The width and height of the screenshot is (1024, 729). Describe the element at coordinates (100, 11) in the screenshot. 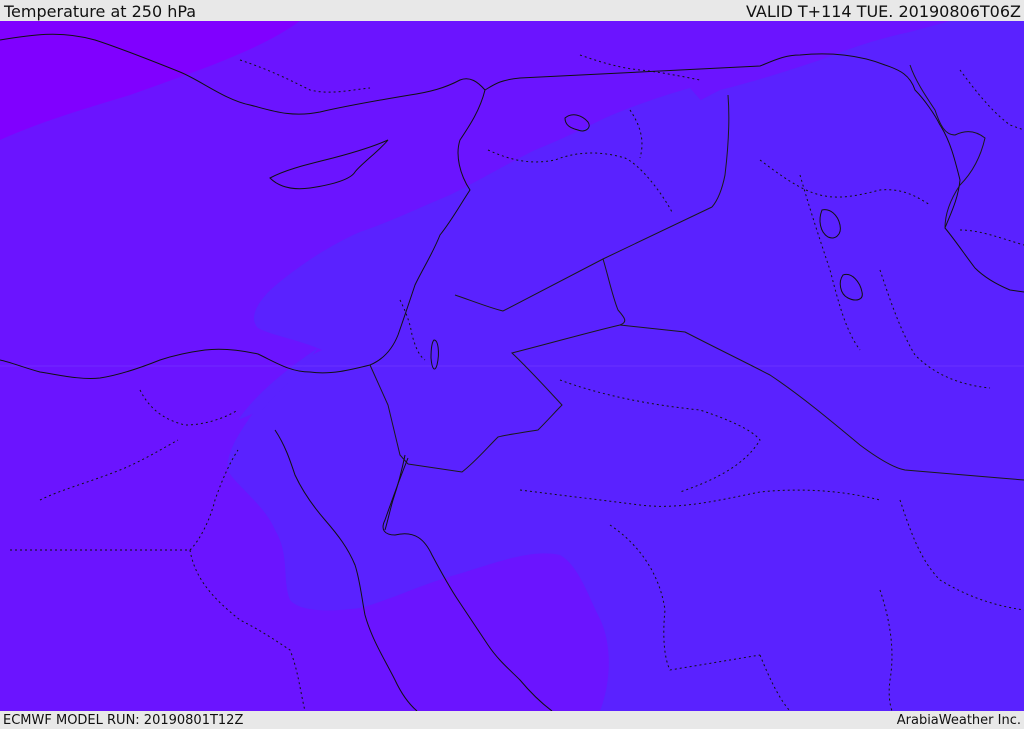

I see `map-title: Temperature at 250 hPa` at that location.